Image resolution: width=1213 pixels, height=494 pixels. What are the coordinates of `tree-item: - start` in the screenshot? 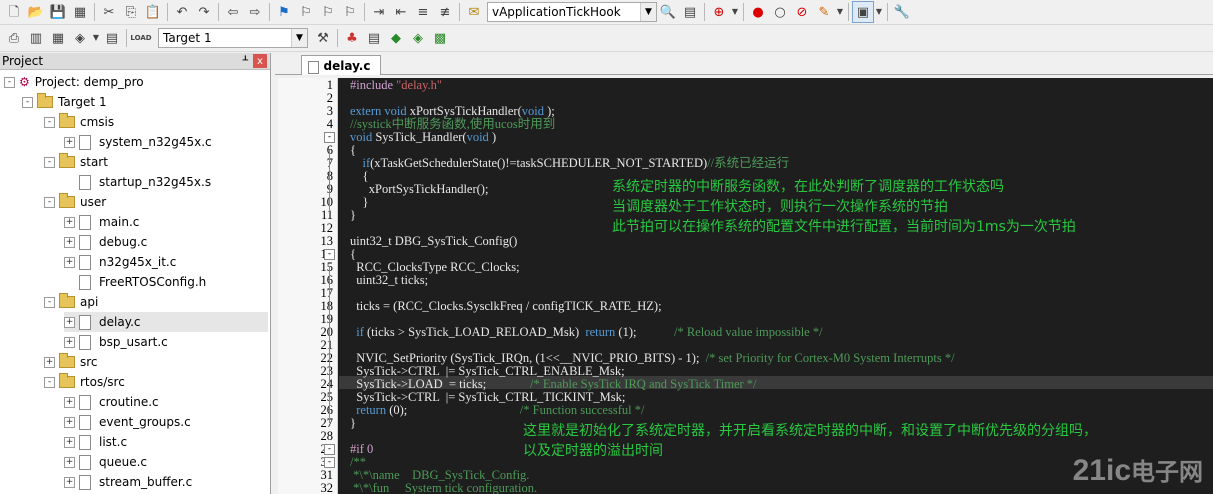 It's located at (156, 162).